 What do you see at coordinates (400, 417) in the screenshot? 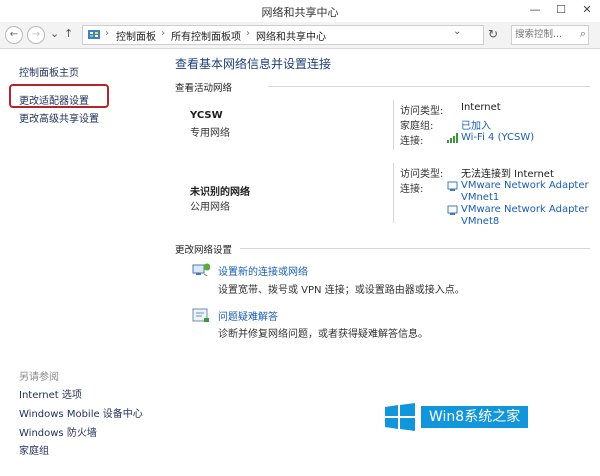
I see `windows-logo-icon` at bounding box center [400, 417].